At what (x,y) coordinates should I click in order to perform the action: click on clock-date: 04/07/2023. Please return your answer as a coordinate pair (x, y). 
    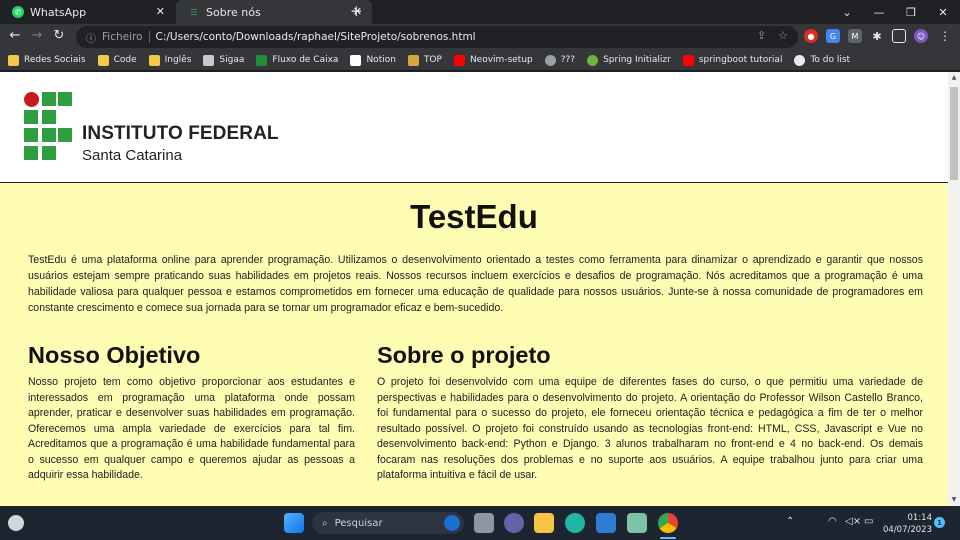
    Looking at the image, I should click on (907, 530).